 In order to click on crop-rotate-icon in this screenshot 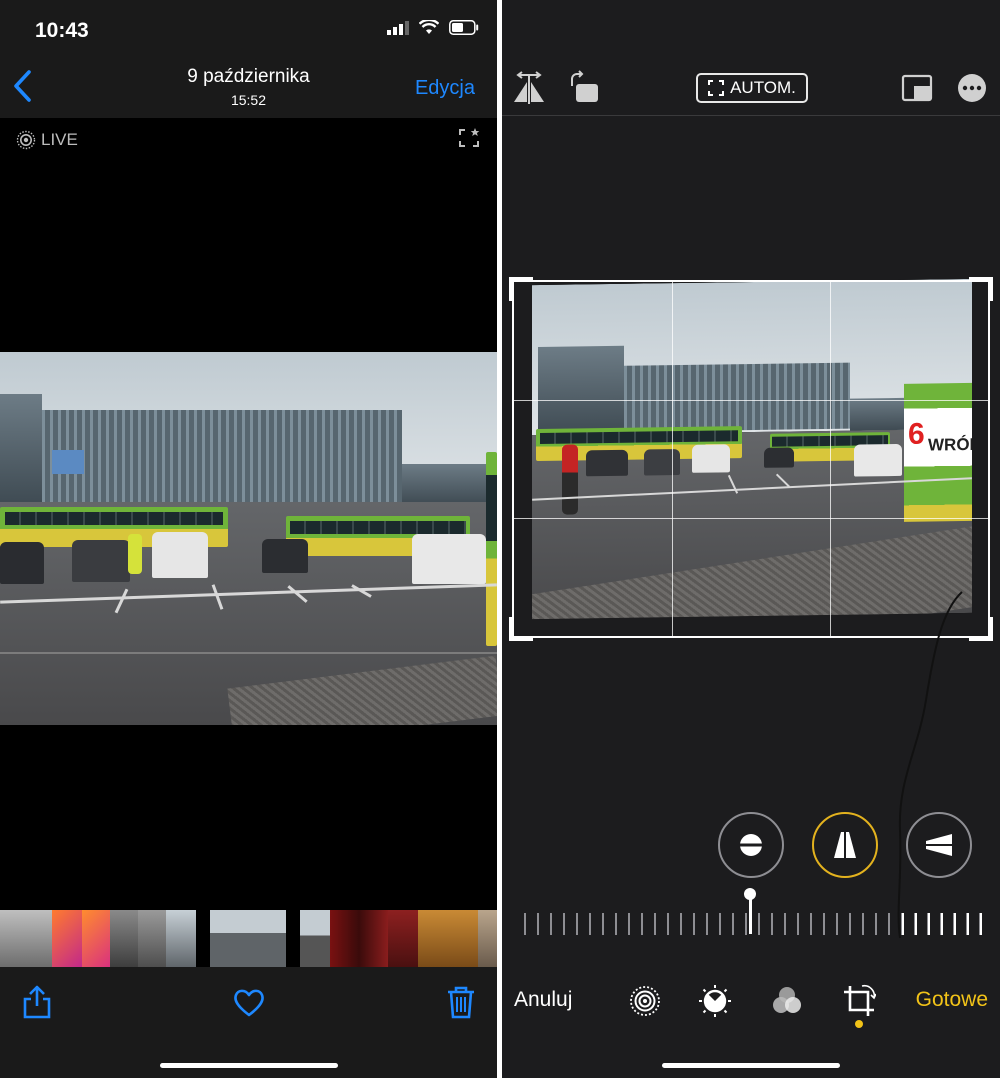, I will do `click(859, 1001)`.